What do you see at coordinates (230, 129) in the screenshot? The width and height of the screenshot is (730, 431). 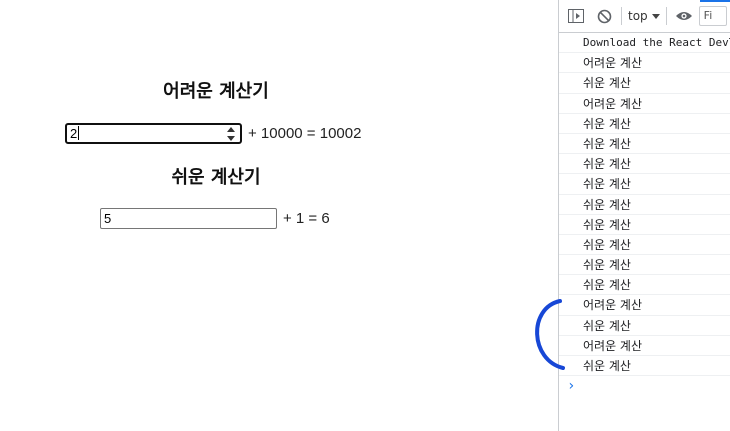 I see `spin-up-icon` at bounding box center [230, 129].